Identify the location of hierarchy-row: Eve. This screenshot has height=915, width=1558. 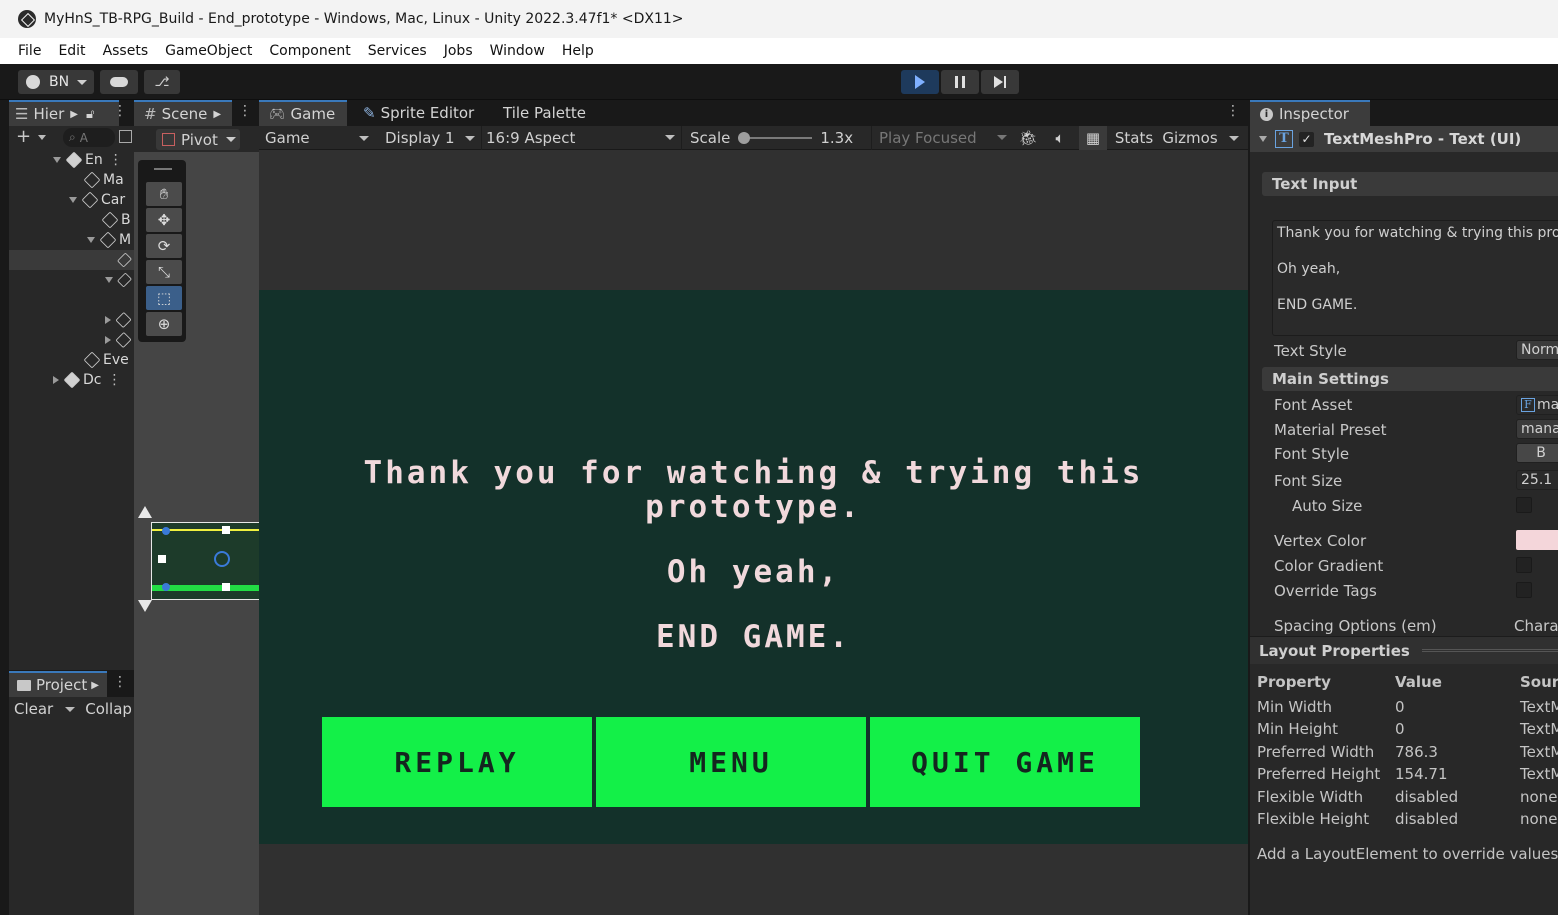
(71, 360).